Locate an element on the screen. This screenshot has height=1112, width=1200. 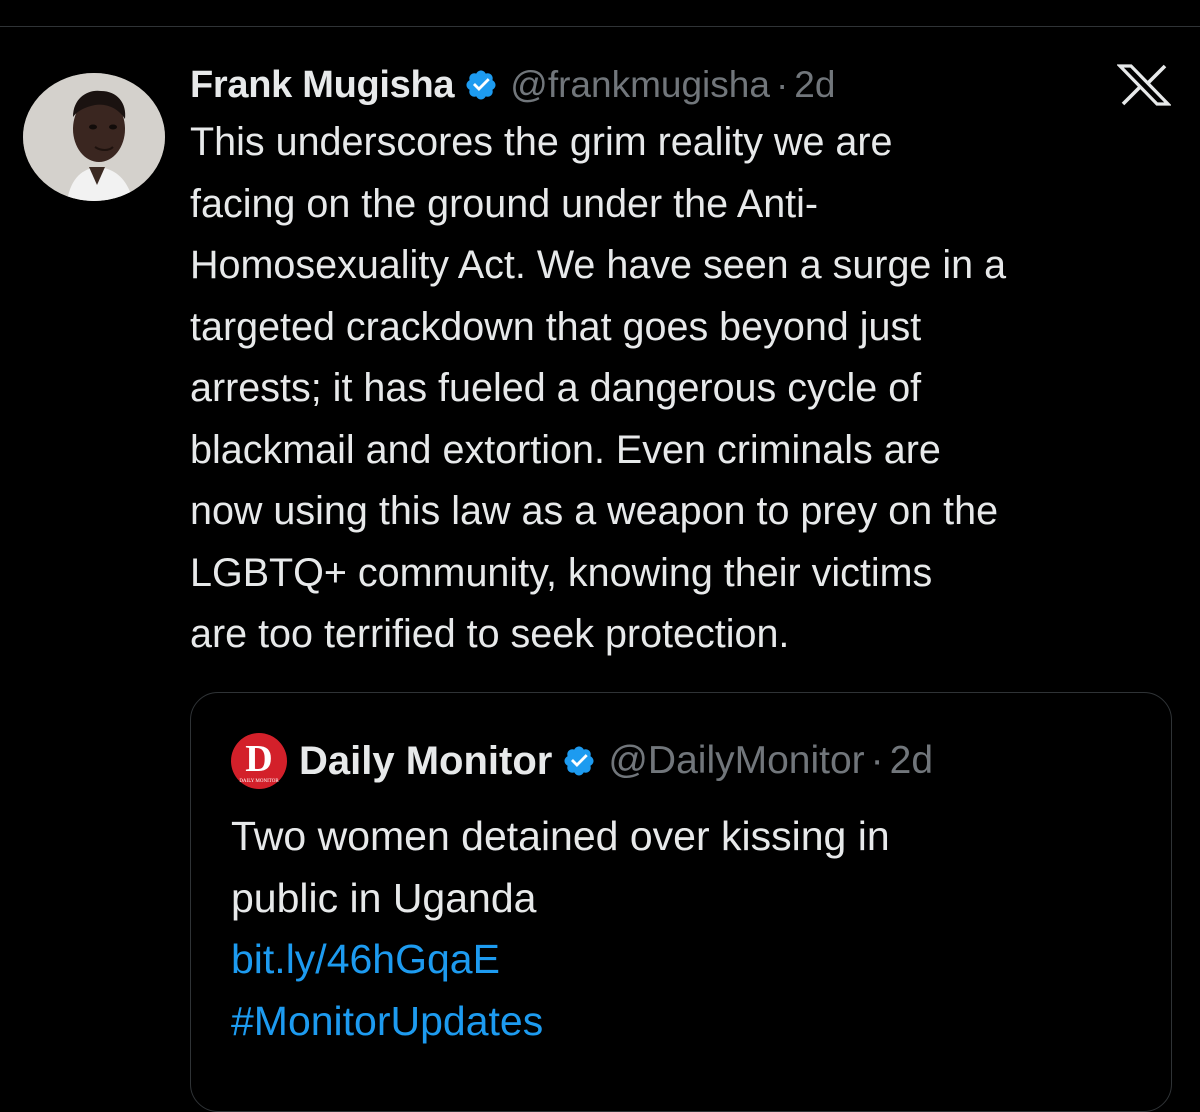
quoted-tweet-link: bit.ly/46hGqaE is located at coordinates (681, 960).